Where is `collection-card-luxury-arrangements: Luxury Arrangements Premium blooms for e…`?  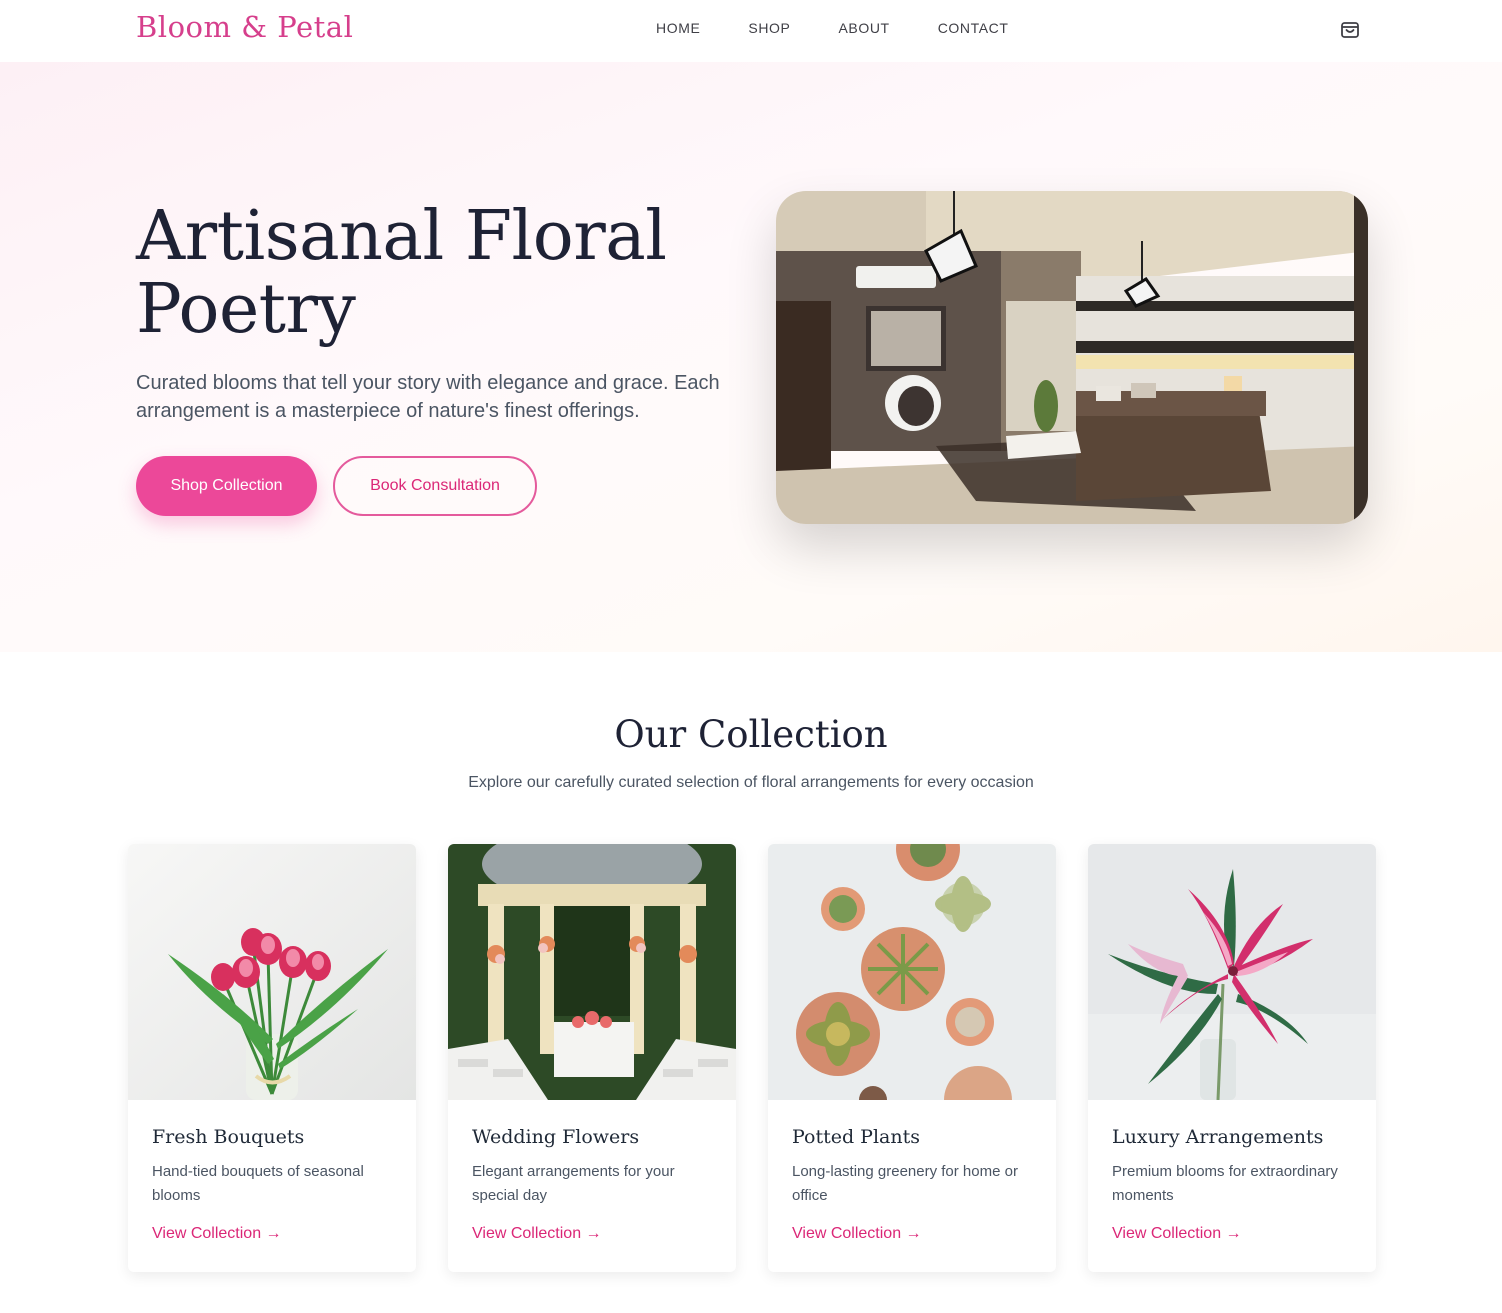 collection-card-luxury-arrangements: Luxury Arrangements Premium blooms for e… is located at coordinates (1232, 1058).